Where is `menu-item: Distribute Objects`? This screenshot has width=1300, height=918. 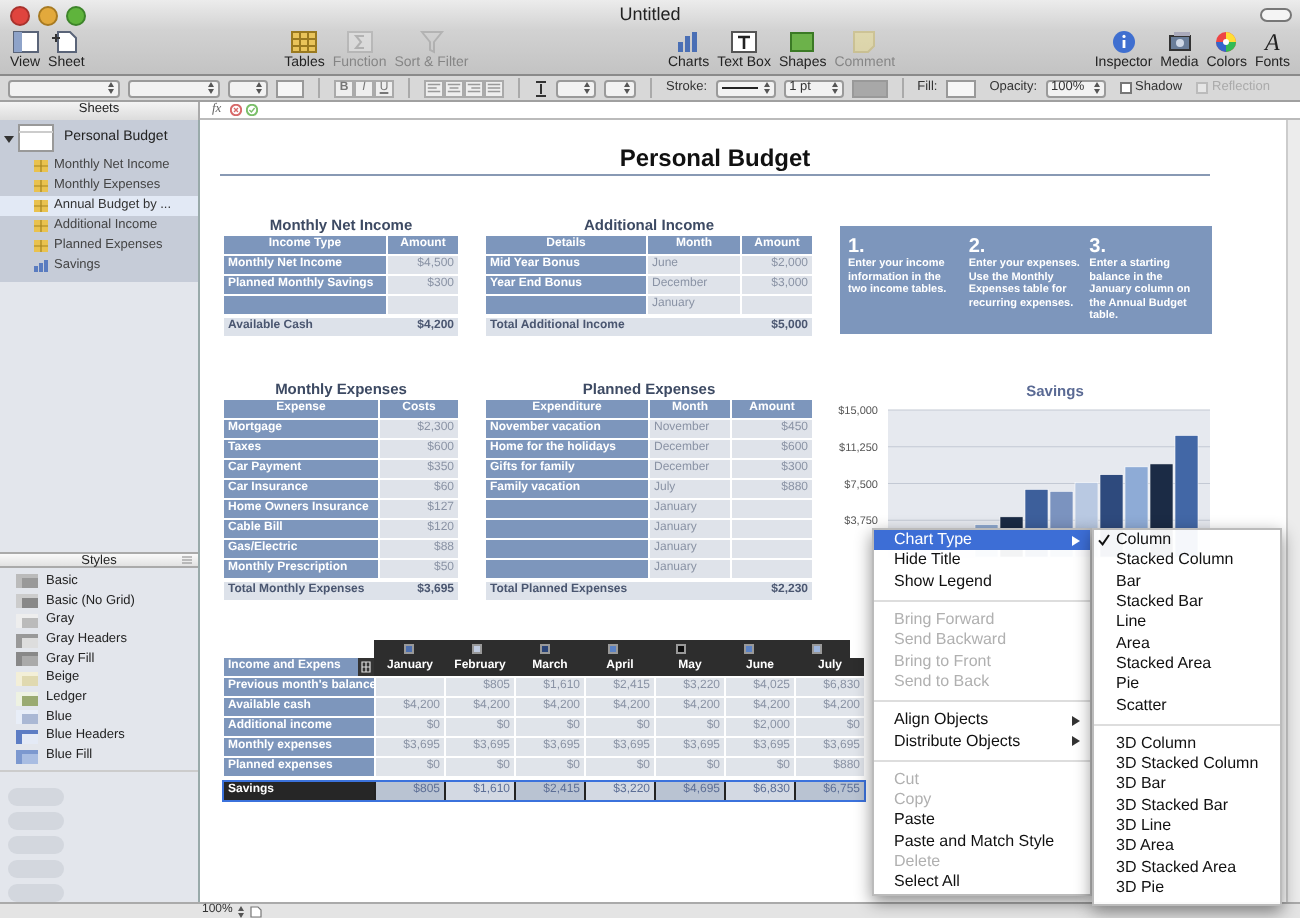
menu-item: Distribute Objects is located at coordinates (982, 741).